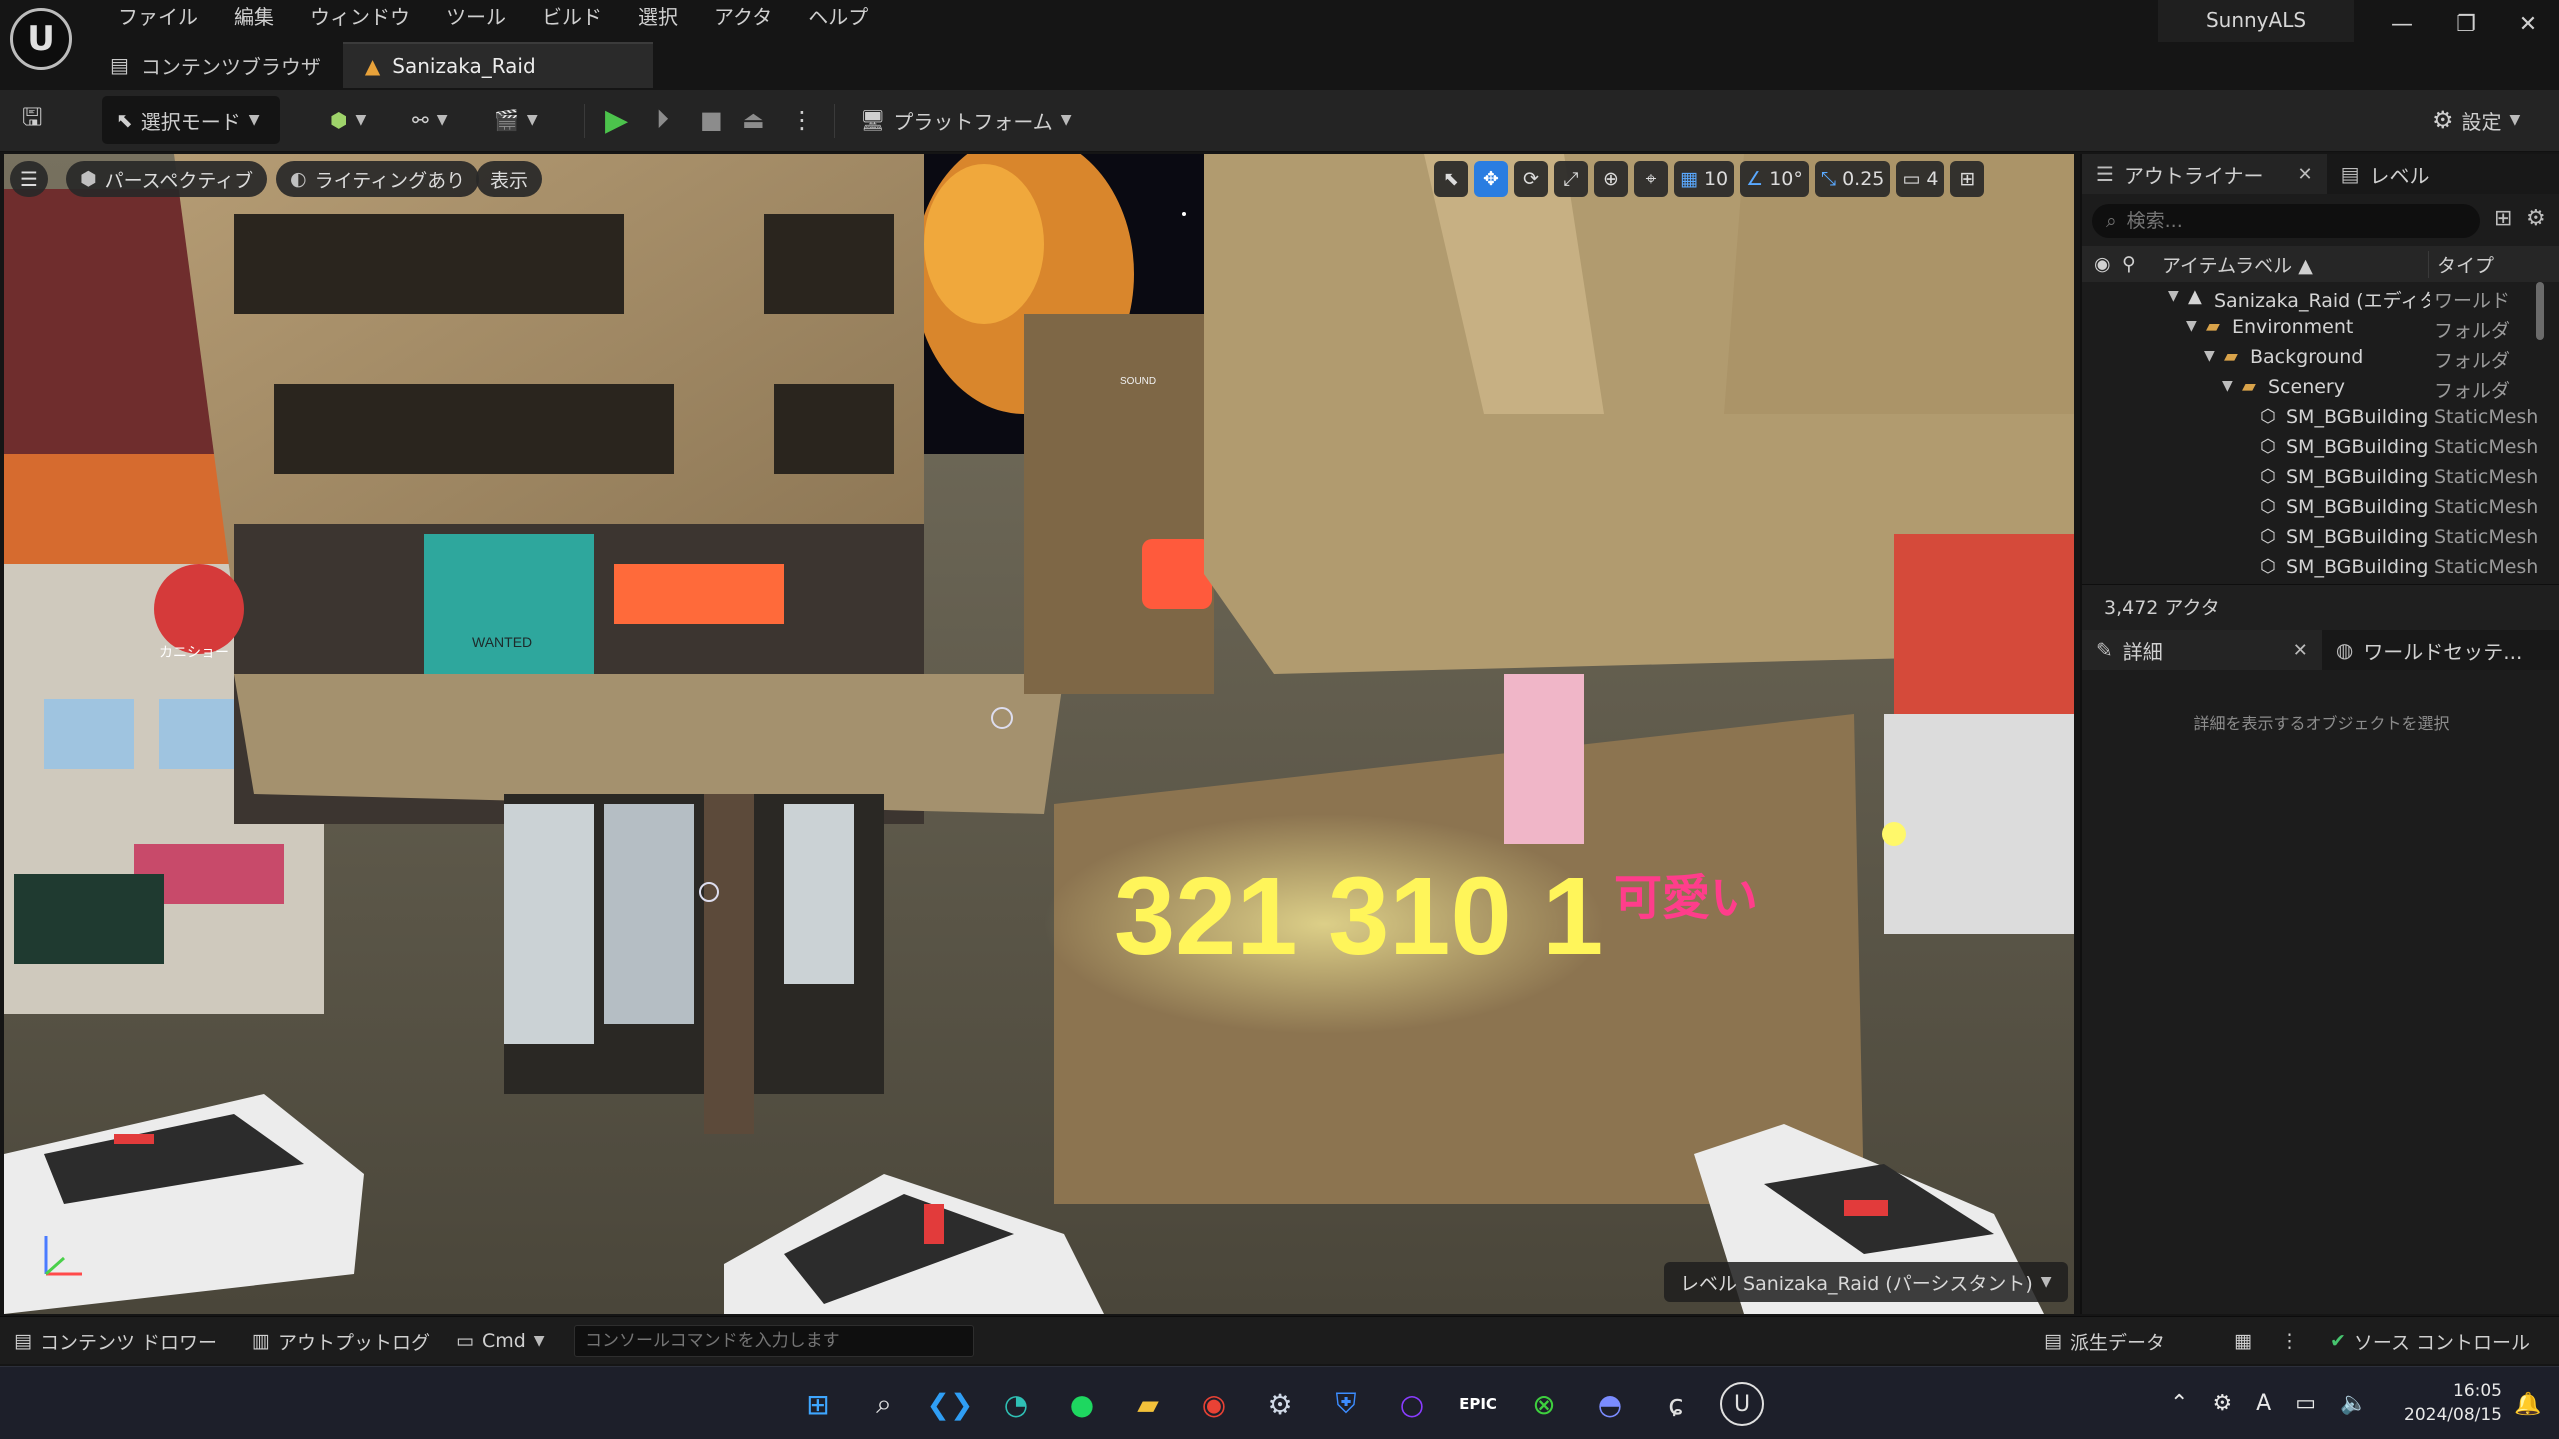 This screenshot has height=1439, width=2559. I want to click on network-icon: ▭, so click(2305, 1403).